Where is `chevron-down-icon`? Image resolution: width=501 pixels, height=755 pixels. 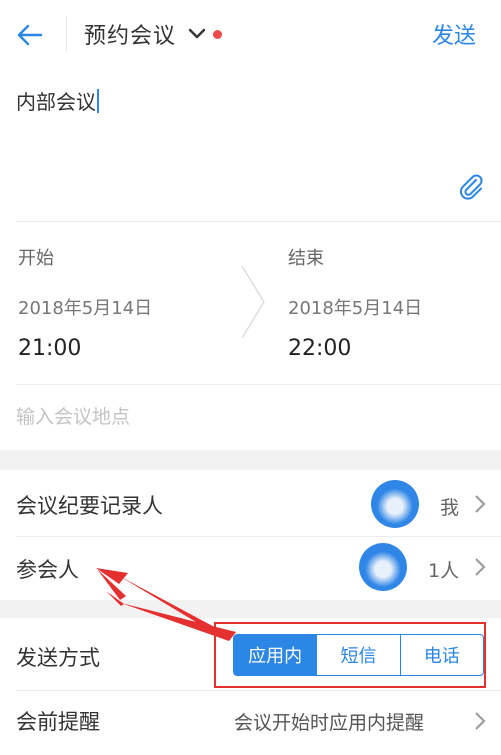 chevron-down-icon is located at coordinates (197, 34).